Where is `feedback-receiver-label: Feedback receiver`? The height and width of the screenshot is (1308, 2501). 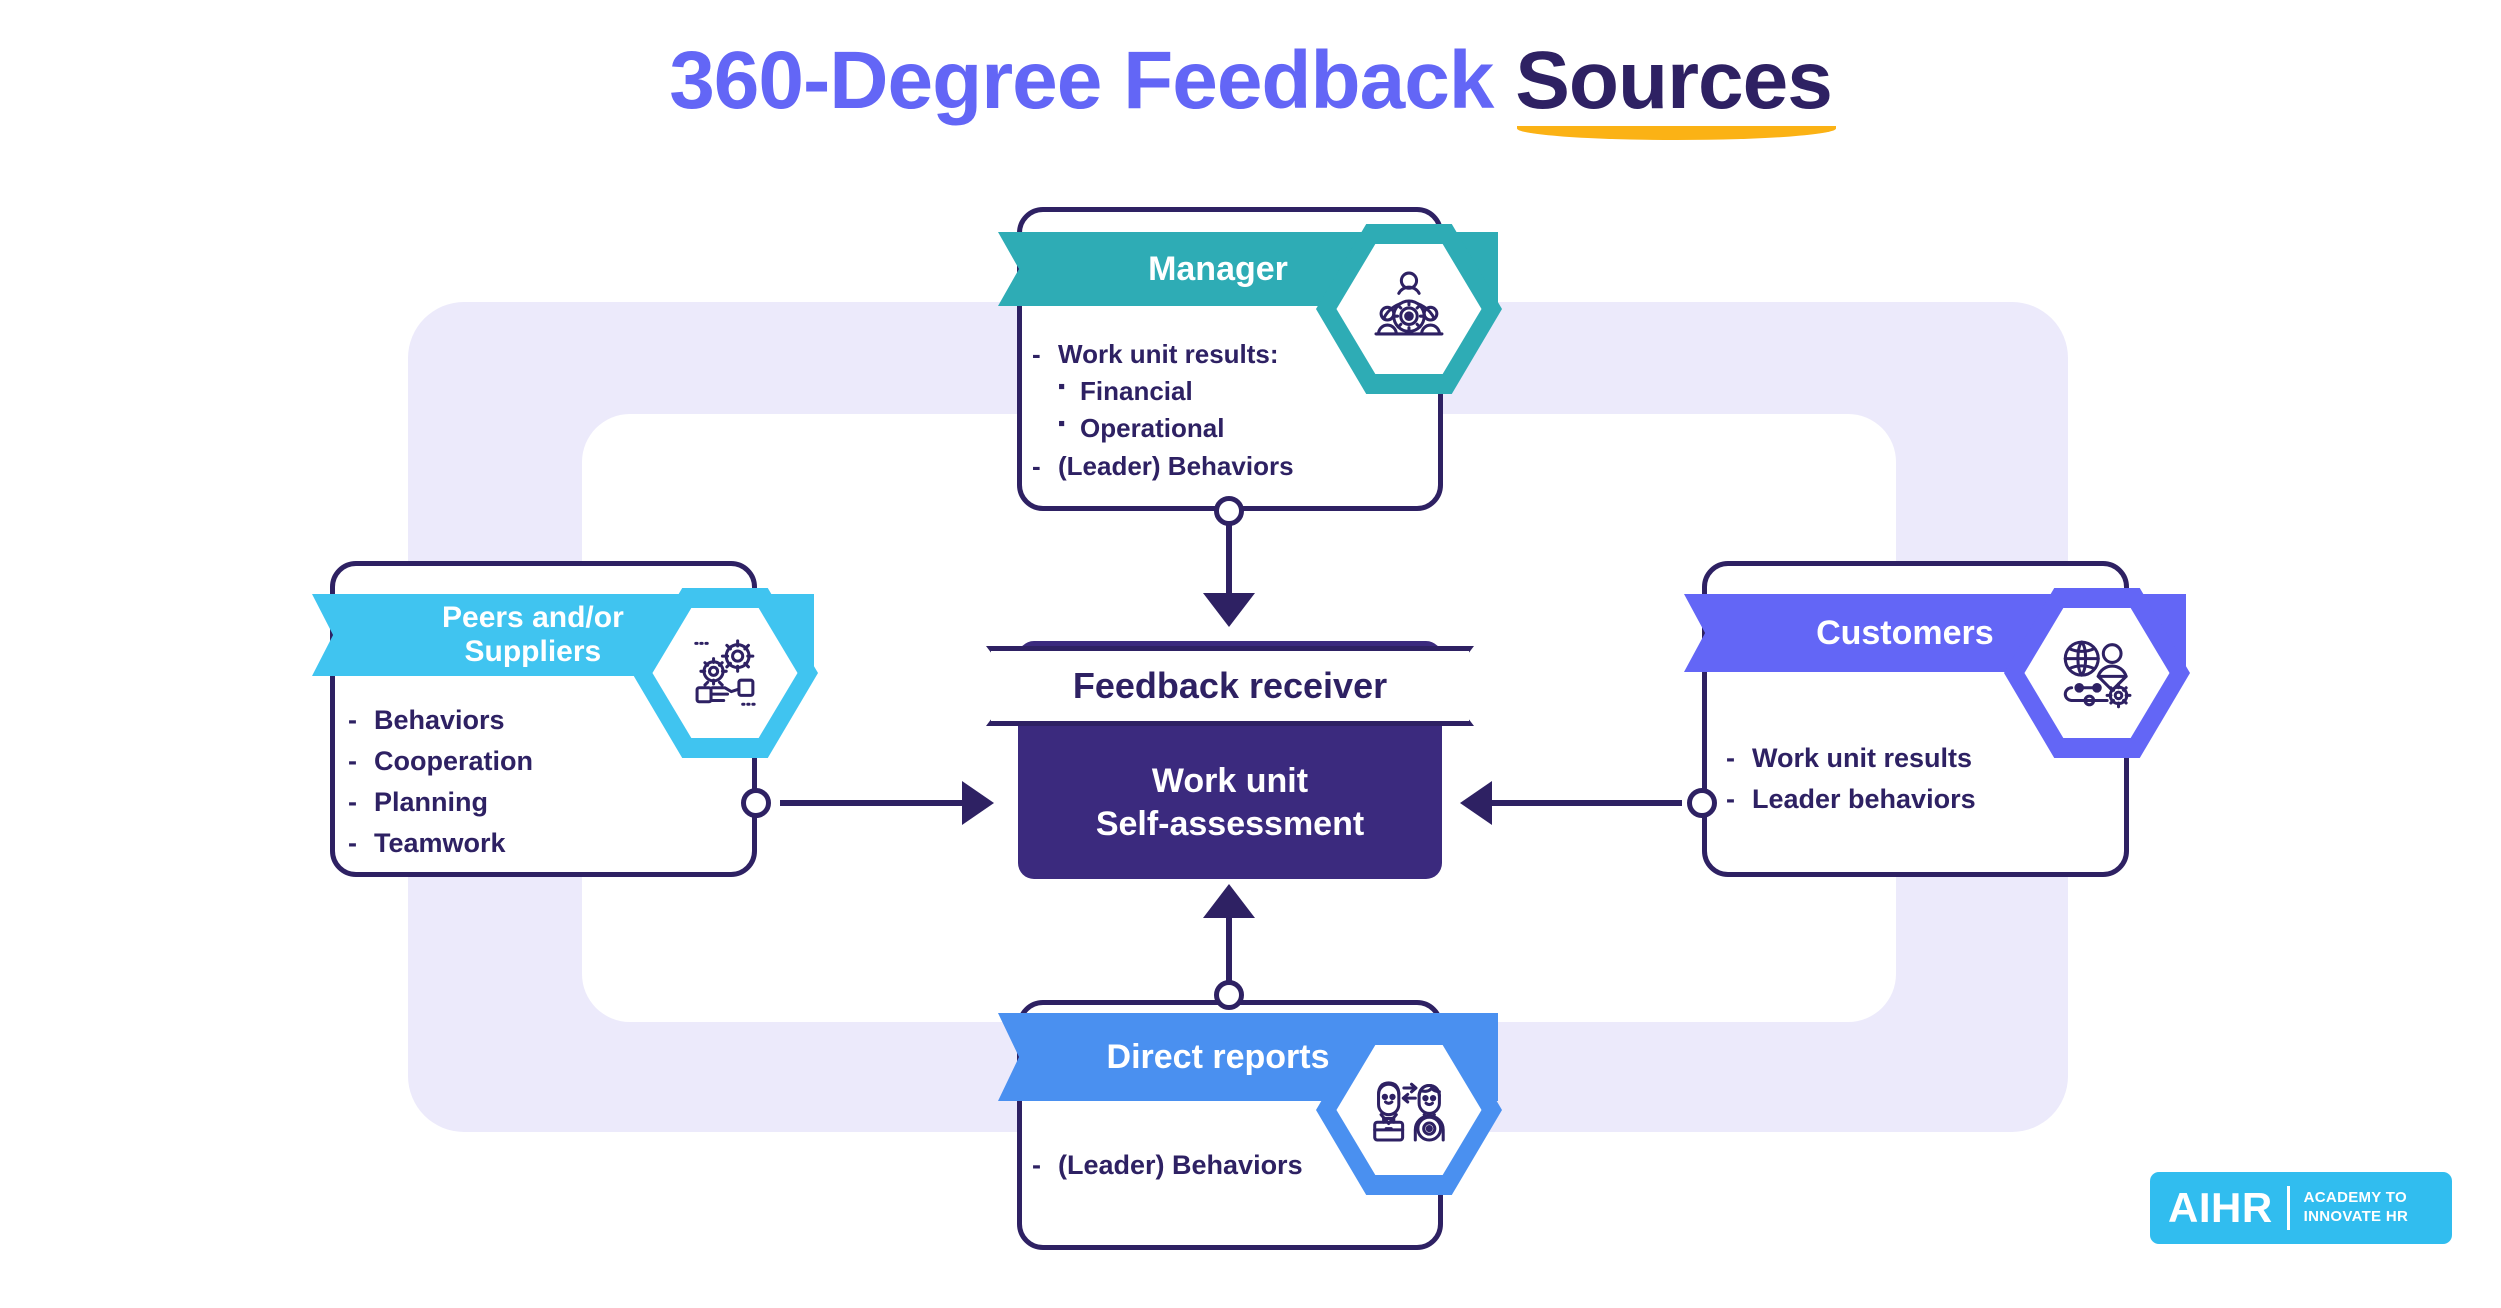 feedback-receiver-label: Feedback receiver is located at coordinates (1230, 685).